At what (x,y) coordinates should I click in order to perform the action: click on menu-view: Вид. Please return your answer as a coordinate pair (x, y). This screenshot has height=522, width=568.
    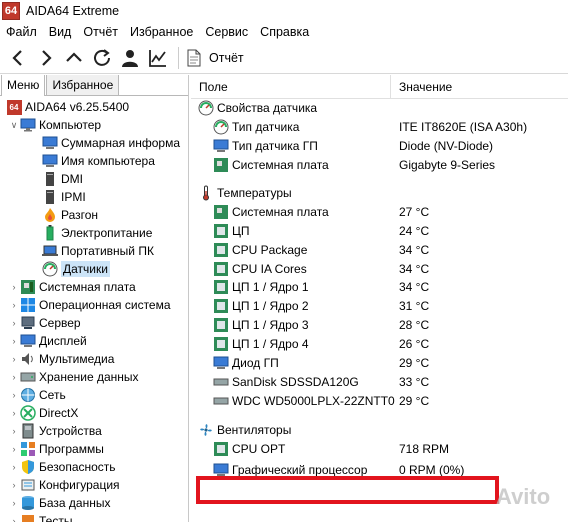
    Looking at the image, I should click on (60, 32).